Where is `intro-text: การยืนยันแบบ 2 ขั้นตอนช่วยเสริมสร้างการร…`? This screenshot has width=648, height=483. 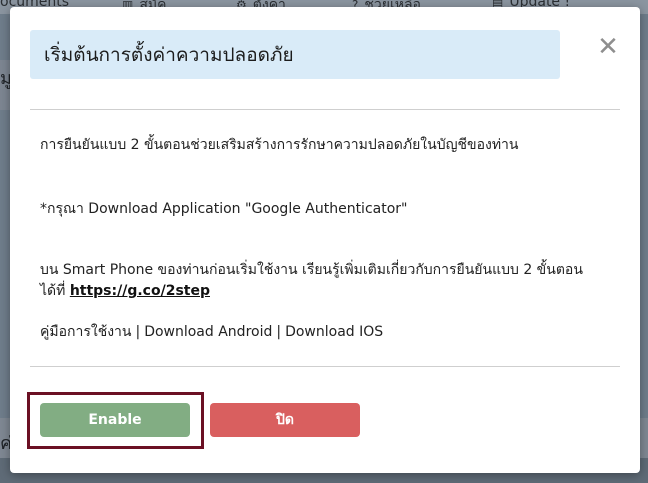
intro-text: การยืนยันแบบ 2 ขั้นตอนช่วยเสริมสร้างการร… is located at coordinates (279, 145).